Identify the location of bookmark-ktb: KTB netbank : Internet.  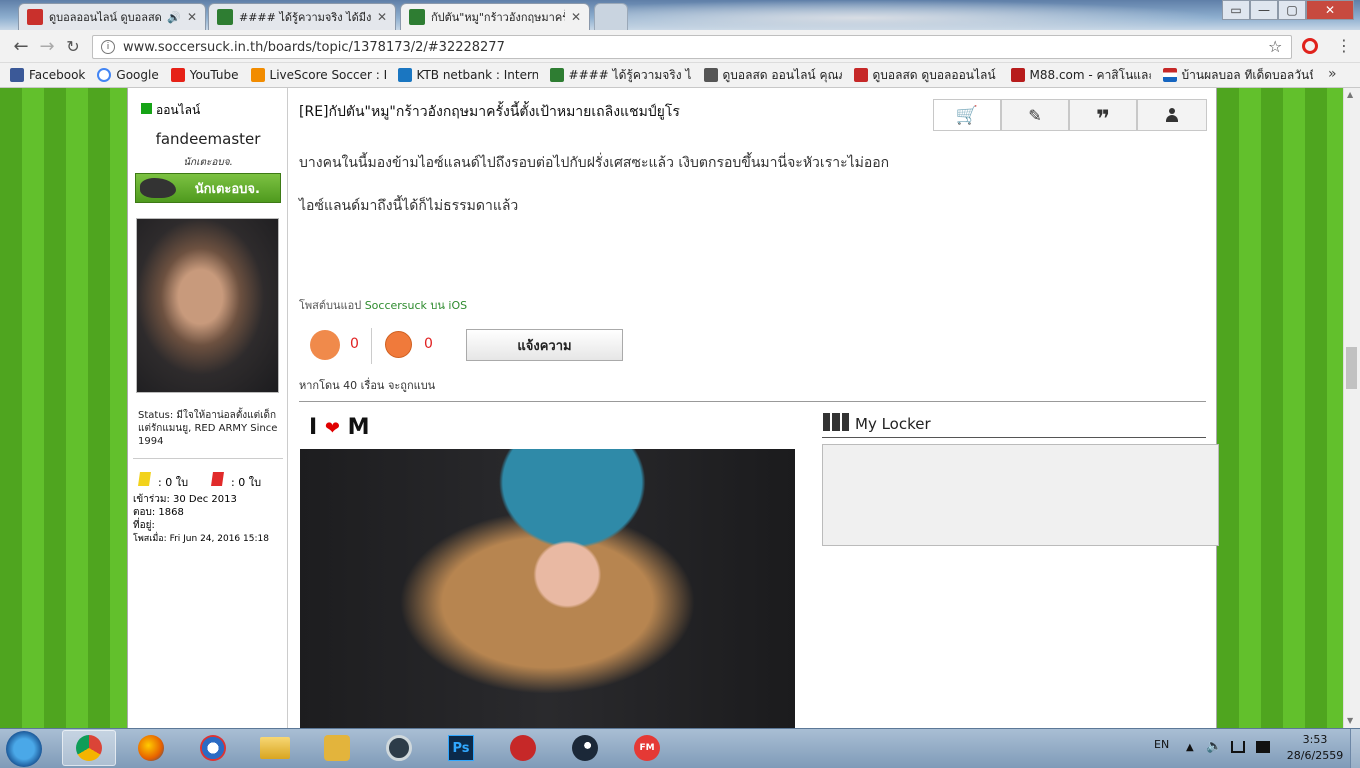
(467, 75).